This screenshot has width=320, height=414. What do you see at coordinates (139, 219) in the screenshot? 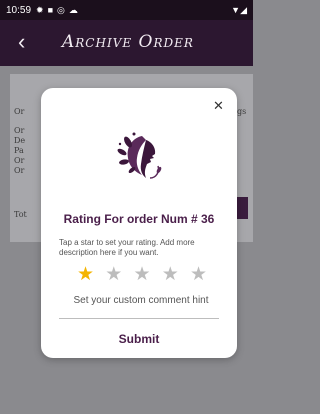
I see `rating-title: Rating For order Num # 36` at bounding box center [139, 219].